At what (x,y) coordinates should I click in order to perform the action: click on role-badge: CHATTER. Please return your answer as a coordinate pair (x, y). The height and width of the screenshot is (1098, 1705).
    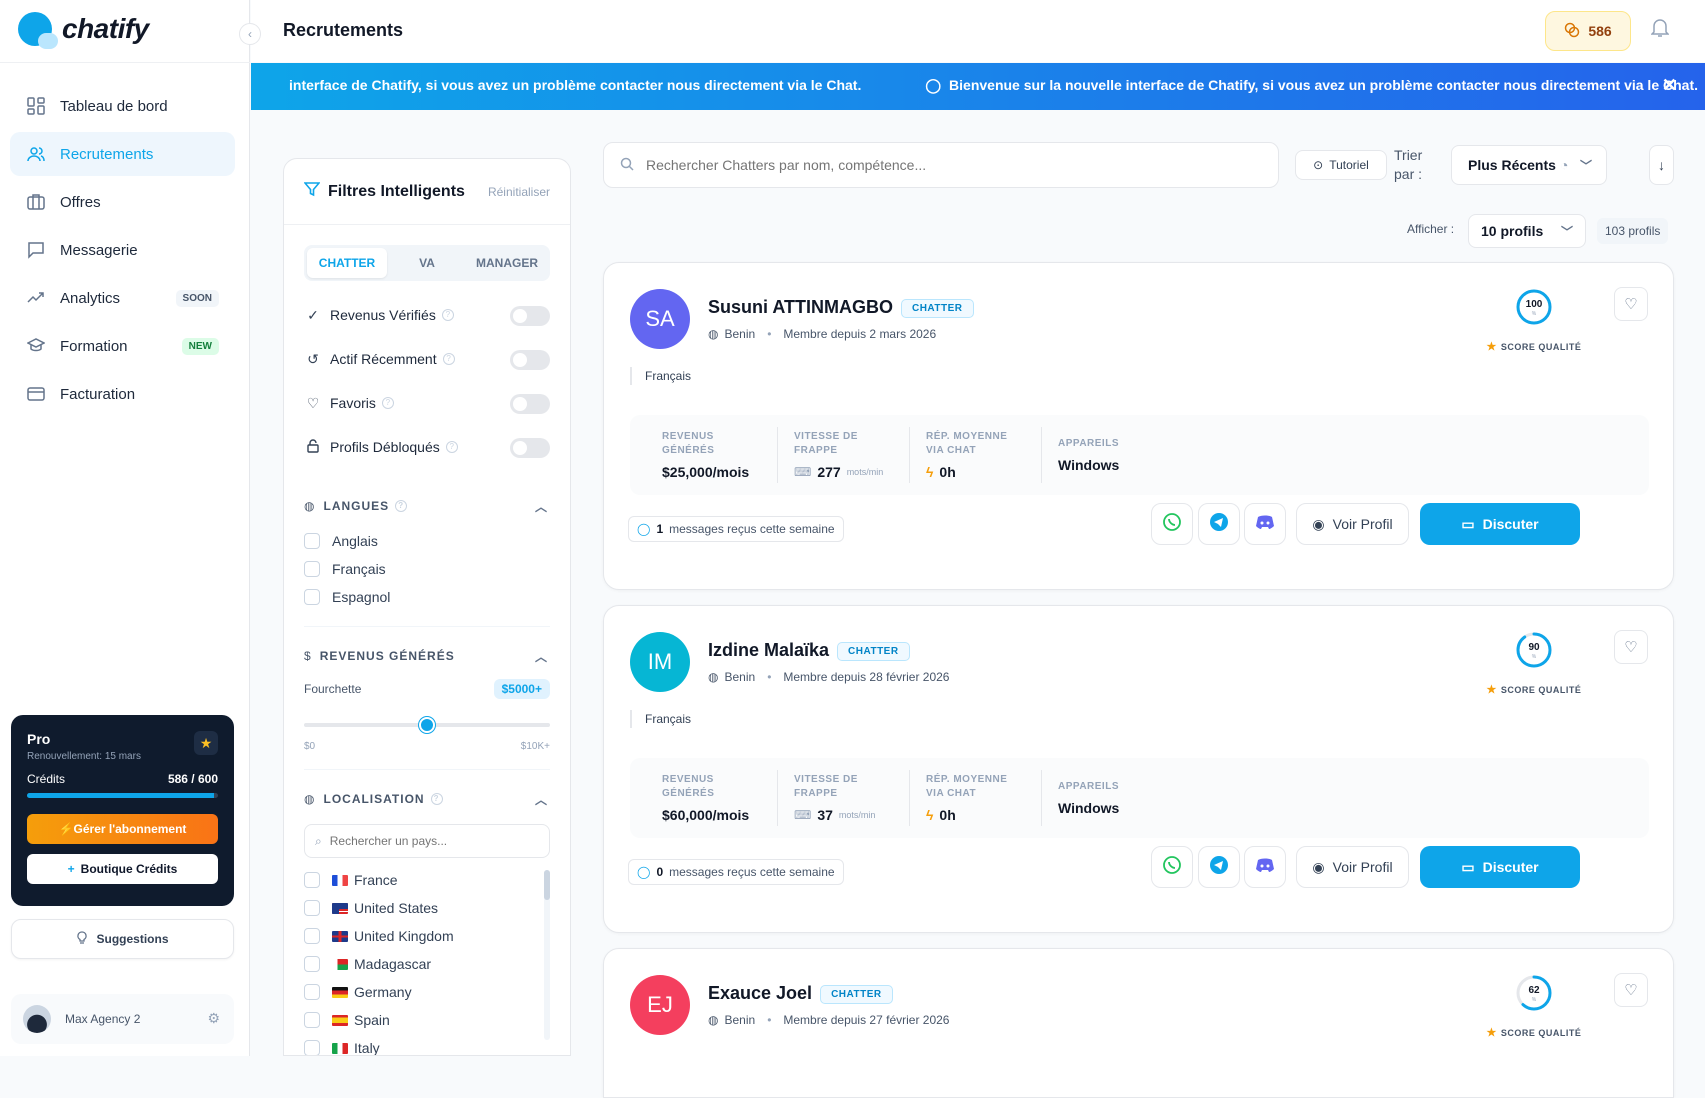
    Looking at the image, I should click on (856, 994).